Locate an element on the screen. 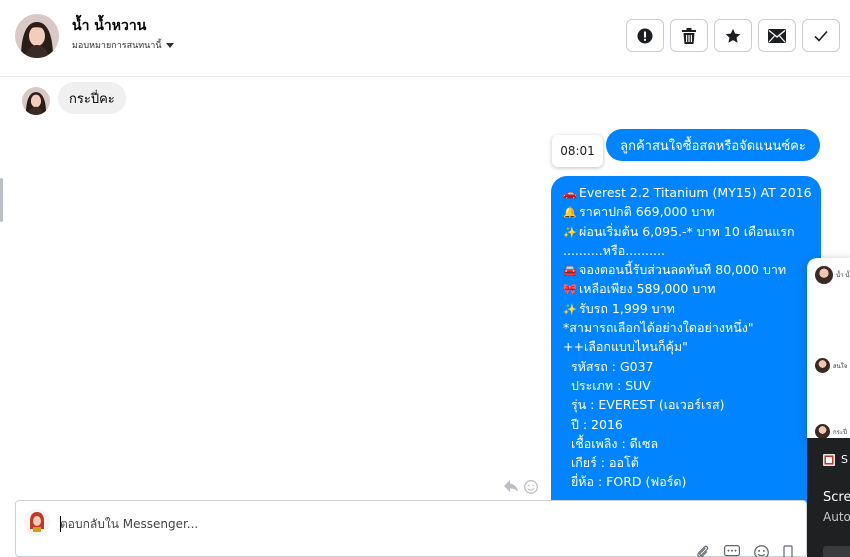  toast-title: Scre is located at coordinates (836, 497).